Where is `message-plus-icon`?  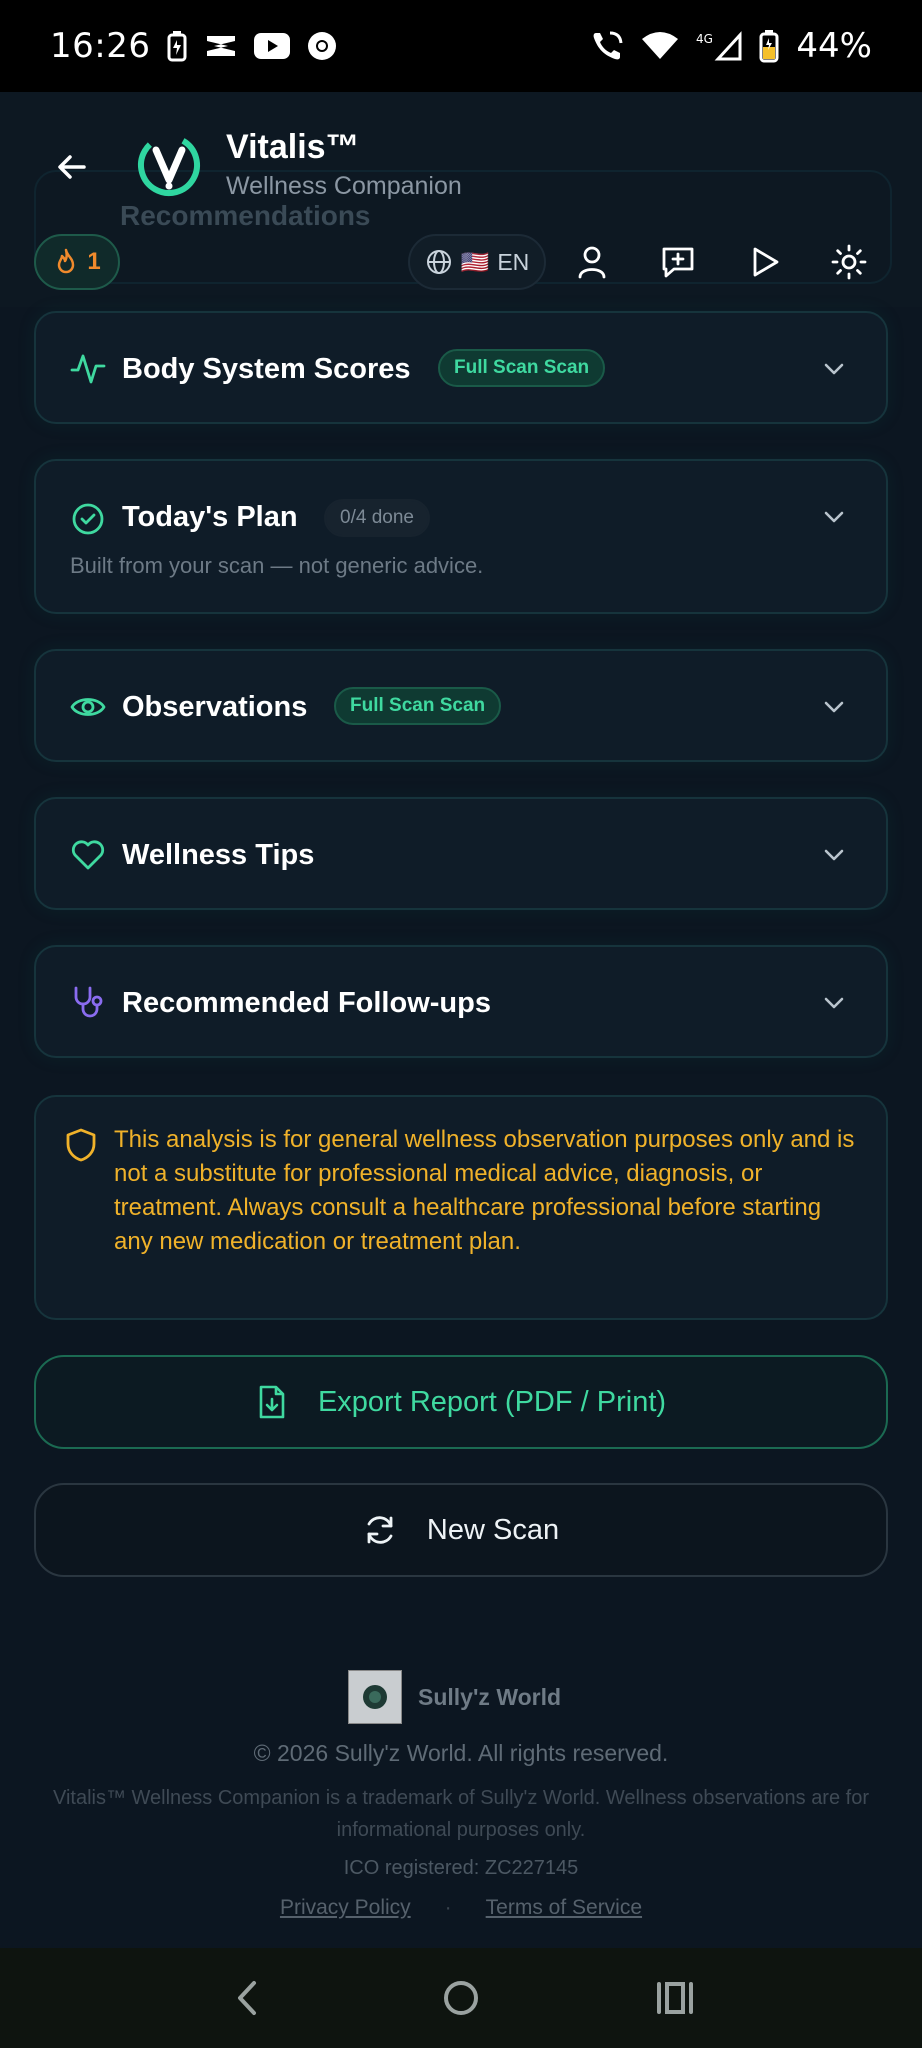
message-plus-icon is located at coordinates (678, 262).